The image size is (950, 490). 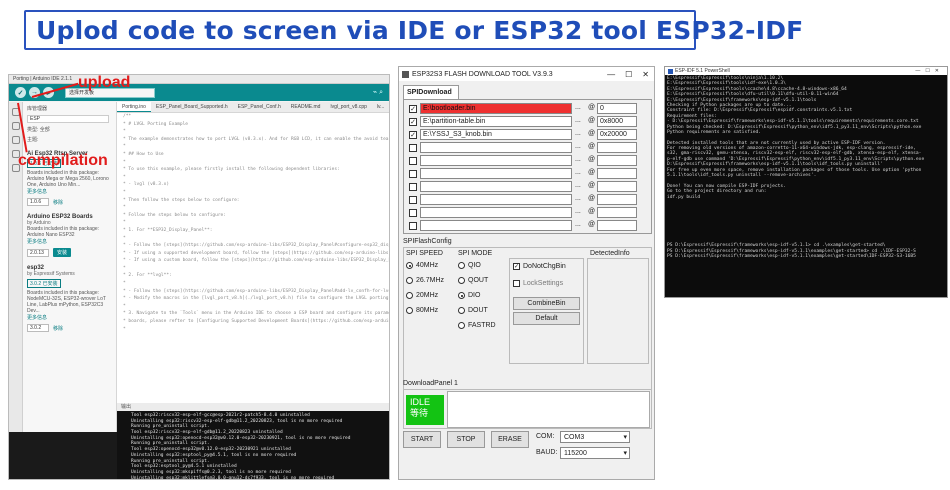 What do you see at coordinates (473, 310) in the screenshot?
I see `spi-mode-radio: DOUT` at bounding box center [473, 310].